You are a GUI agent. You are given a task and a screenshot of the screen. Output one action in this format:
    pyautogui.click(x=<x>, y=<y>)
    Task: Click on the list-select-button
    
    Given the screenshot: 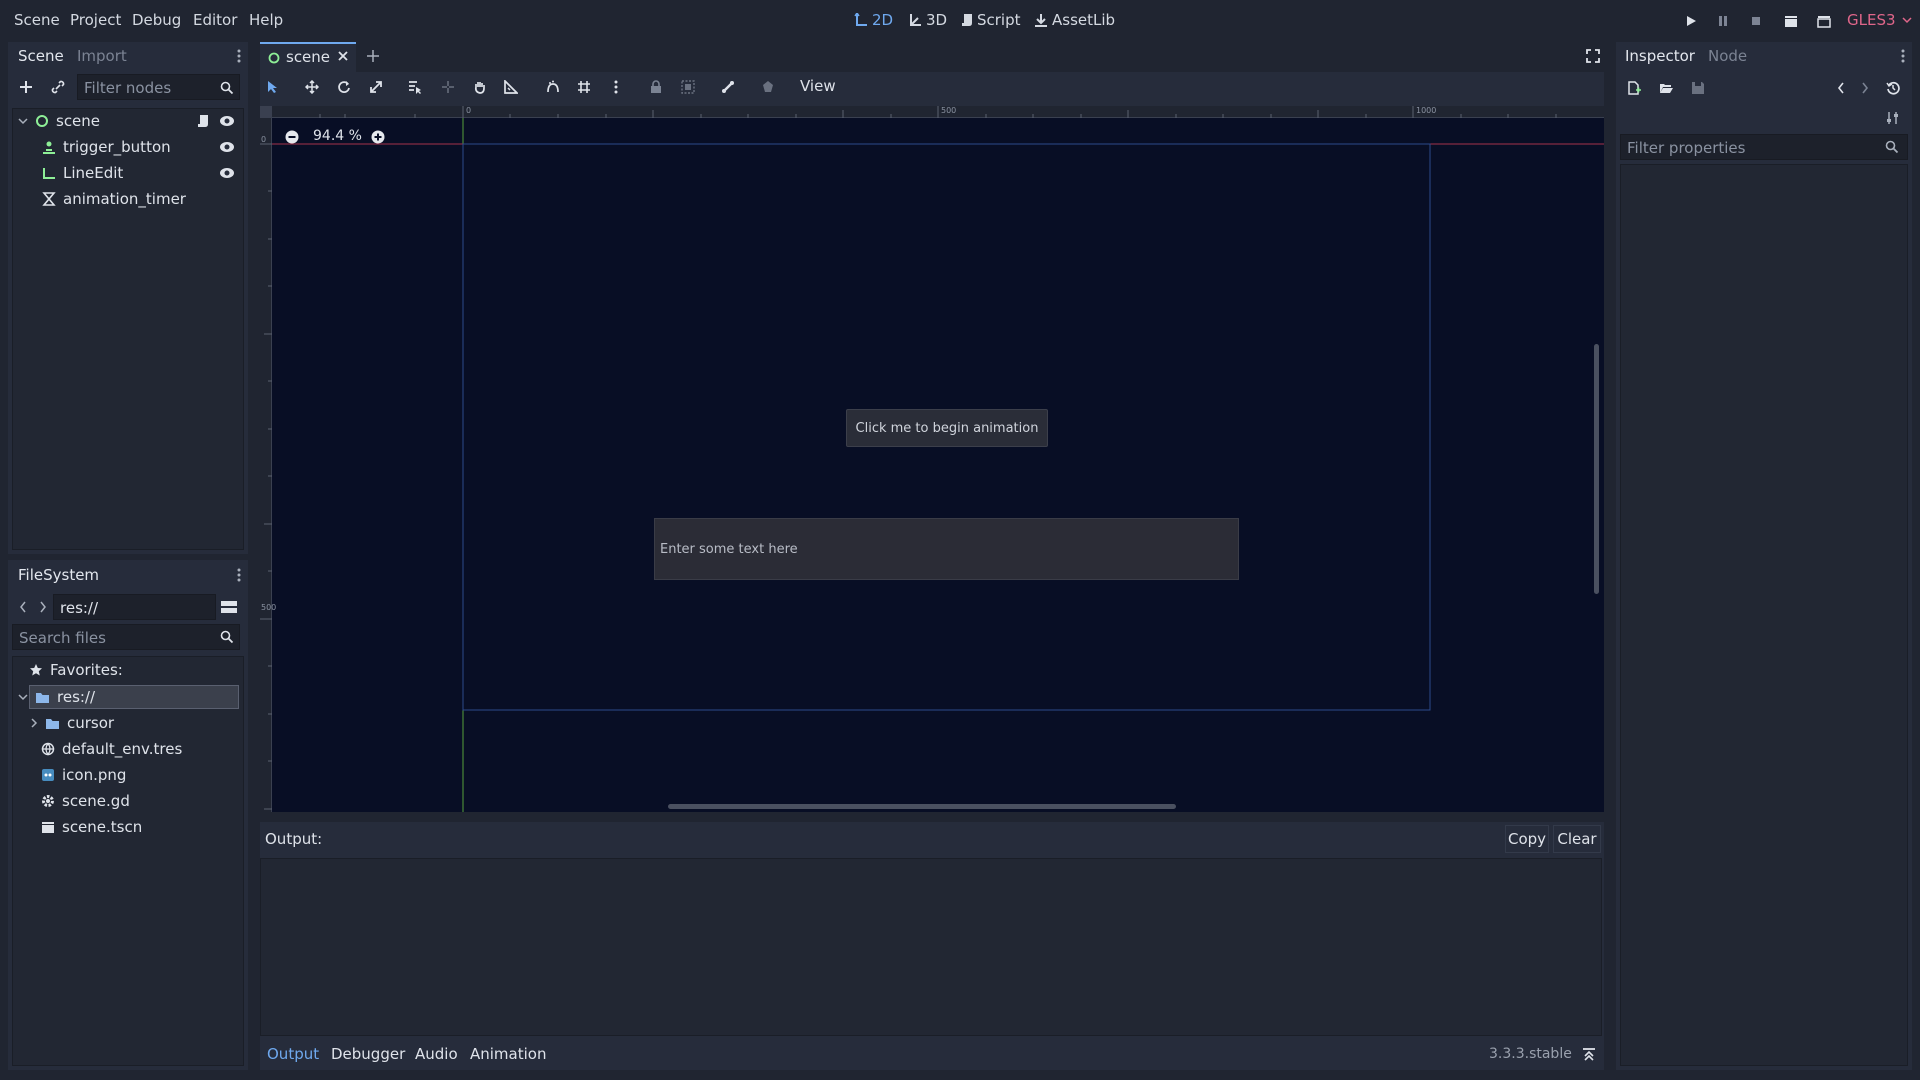 What is the action you would take?
    pyautogui.click(x=415, y=87)
    